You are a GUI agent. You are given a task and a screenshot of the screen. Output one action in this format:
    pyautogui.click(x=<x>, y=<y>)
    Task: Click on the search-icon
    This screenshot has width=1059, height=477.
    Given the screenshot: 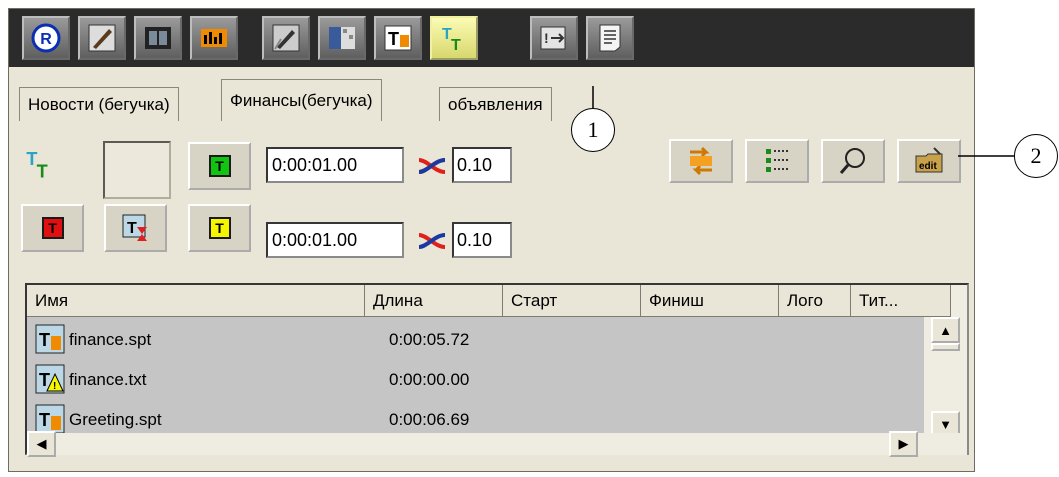 What is the action you would take?
    pyautogui.click(x=852, y=161)
    